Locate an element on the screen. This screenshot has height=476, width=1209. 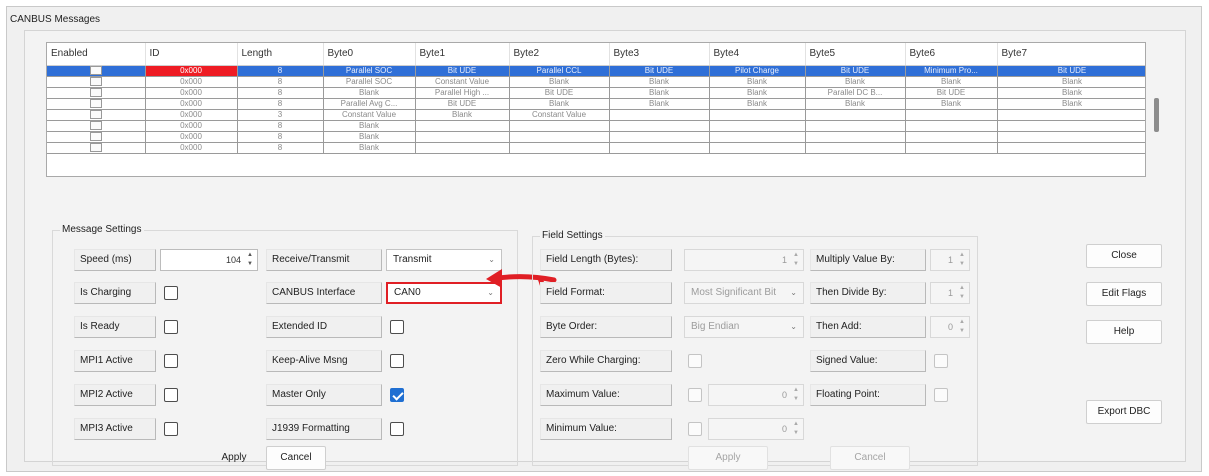
column-header: Byte7 is located at coordinates (1071, 54).